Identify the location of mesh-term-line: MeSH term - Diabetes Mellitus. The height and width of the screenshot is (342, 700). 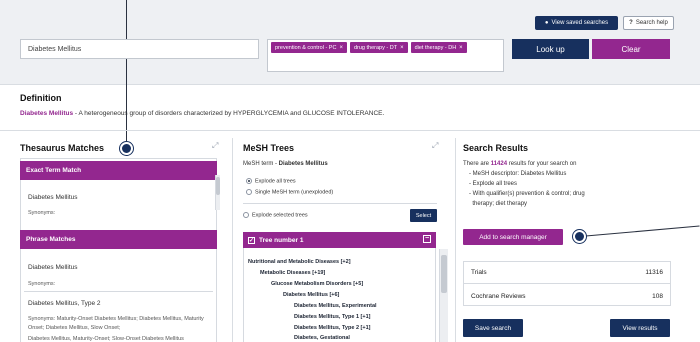
(285, 164).